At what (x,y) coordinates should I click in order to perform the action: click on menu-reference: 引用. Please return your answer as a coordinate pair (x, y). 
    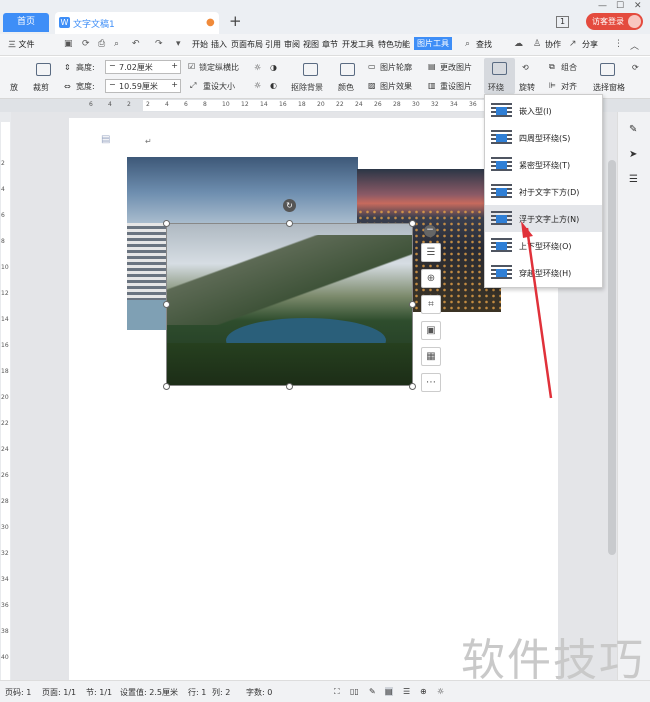
    Looking at the image, I should click on (273, 44).